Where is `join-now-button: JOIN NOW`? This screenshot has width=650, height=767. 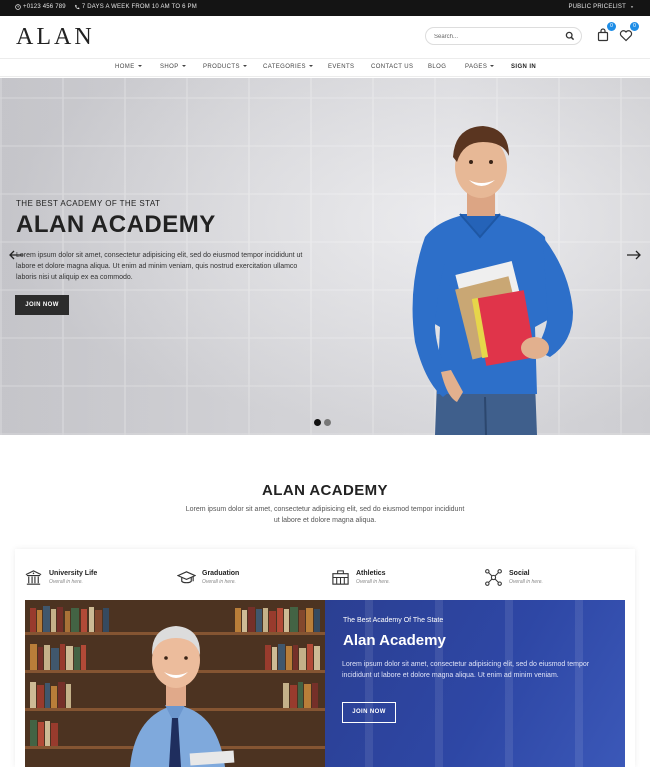
join-now-button: JOIN NOW is located at coordinates (42, 305).